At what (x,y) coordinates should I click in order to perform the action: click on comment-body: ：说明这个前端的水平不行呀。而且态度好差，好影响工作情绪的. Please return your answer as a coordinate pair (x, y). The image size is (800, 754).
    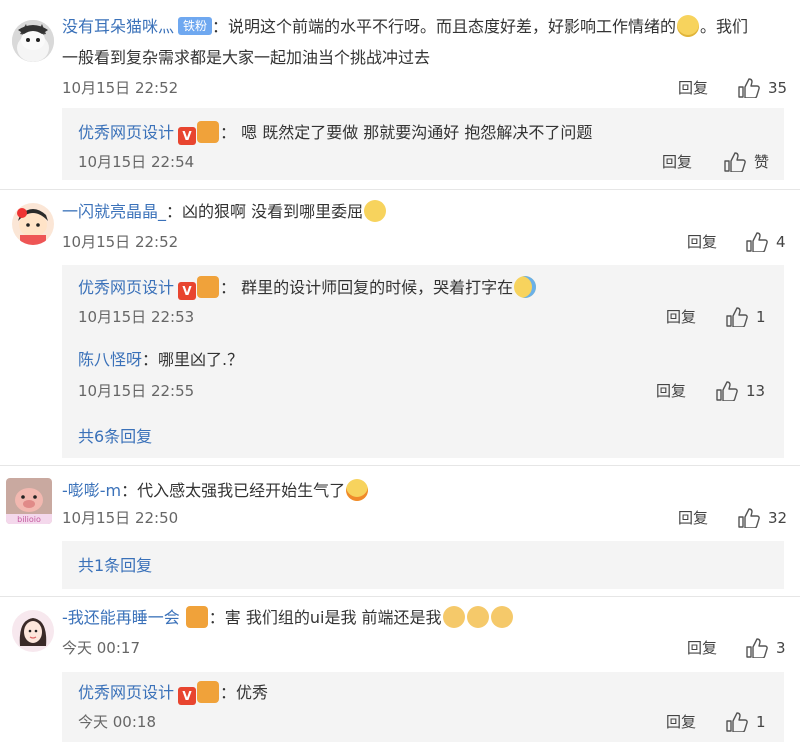
    Looking at the image, I should click on (444, 26).